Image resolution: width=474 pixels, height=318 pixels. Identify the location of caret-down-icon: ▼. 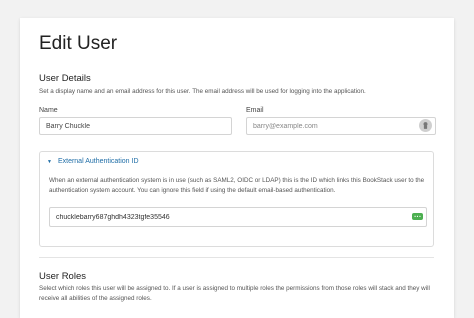
(49, 161).